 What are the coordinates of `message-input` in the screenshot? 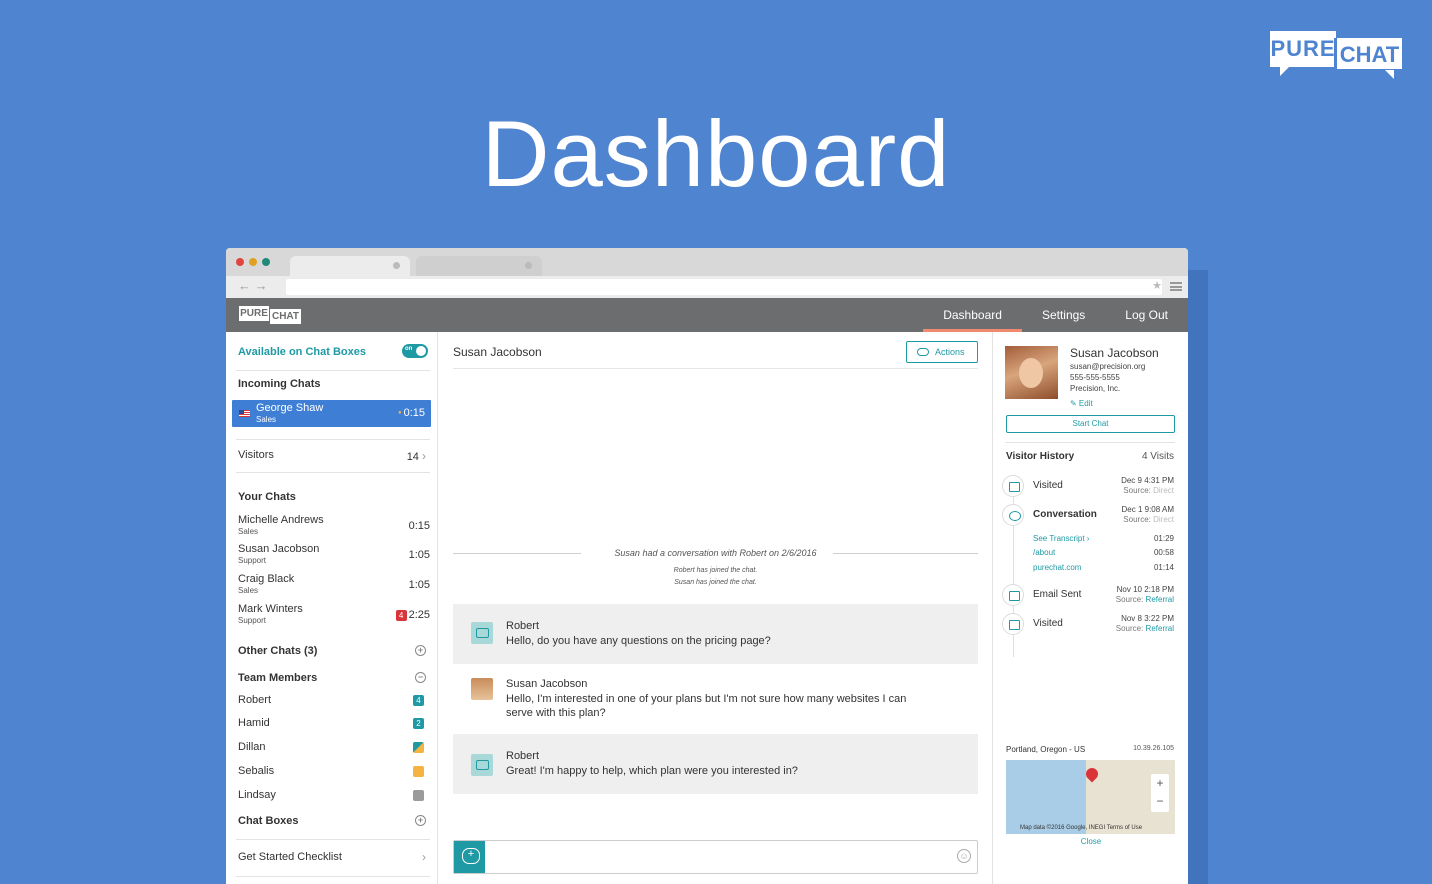 It's located at (718, 857).